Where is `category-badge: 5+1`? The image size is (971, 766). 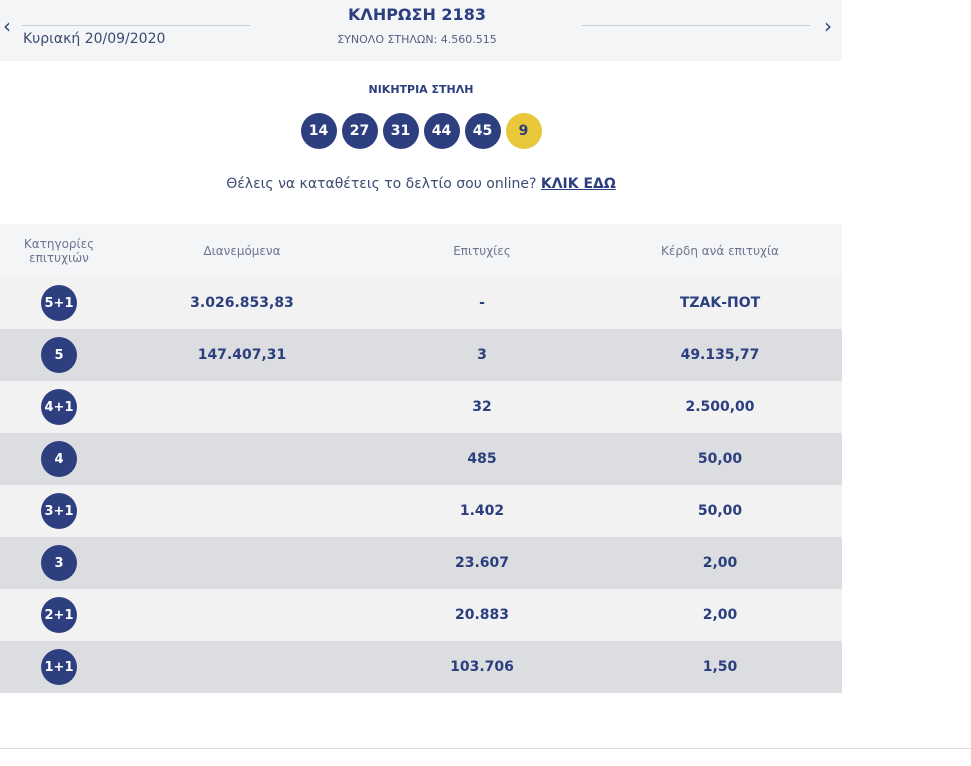 category-badge: 5+1 is located at coordinates (59, 303).